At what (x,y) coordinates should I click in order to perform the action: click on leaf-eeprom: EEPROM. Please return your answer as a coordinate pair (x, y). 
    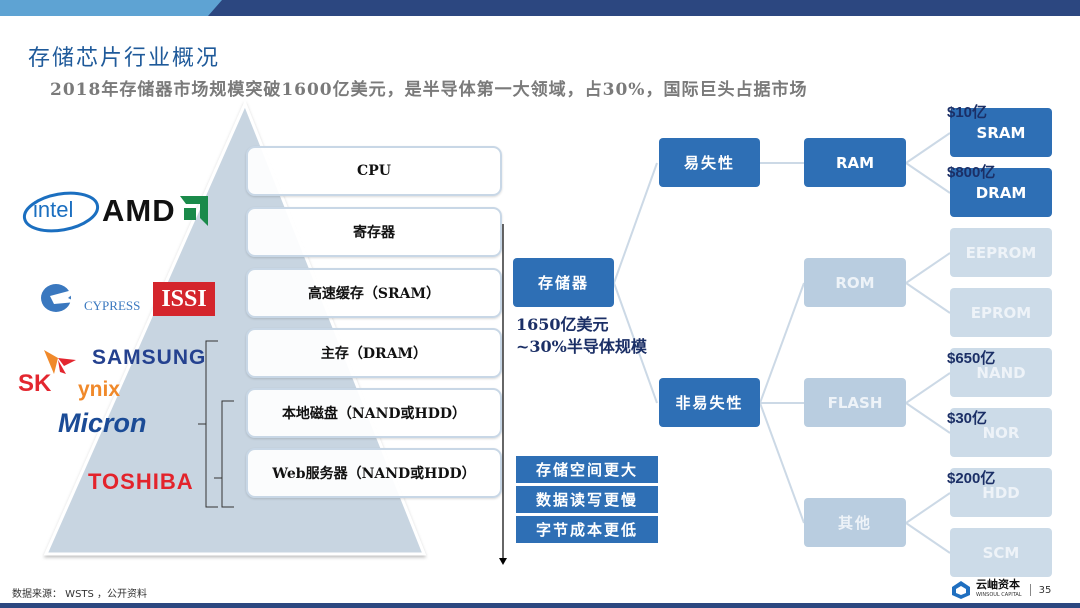
    Looking at the image, I should click on (1001, 252).